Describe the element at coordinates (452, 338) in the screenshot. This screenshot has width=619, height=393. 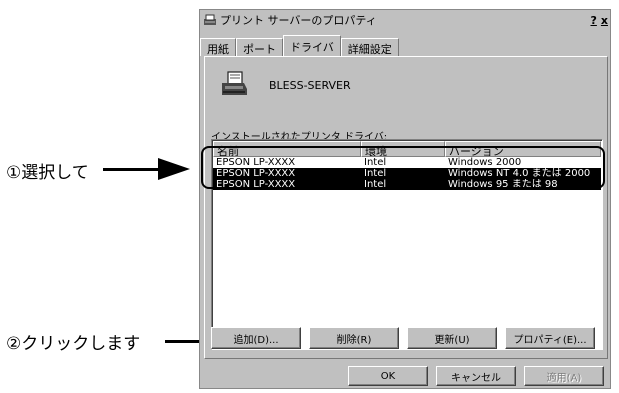
I see `update-button: 更新(U)` at that location.